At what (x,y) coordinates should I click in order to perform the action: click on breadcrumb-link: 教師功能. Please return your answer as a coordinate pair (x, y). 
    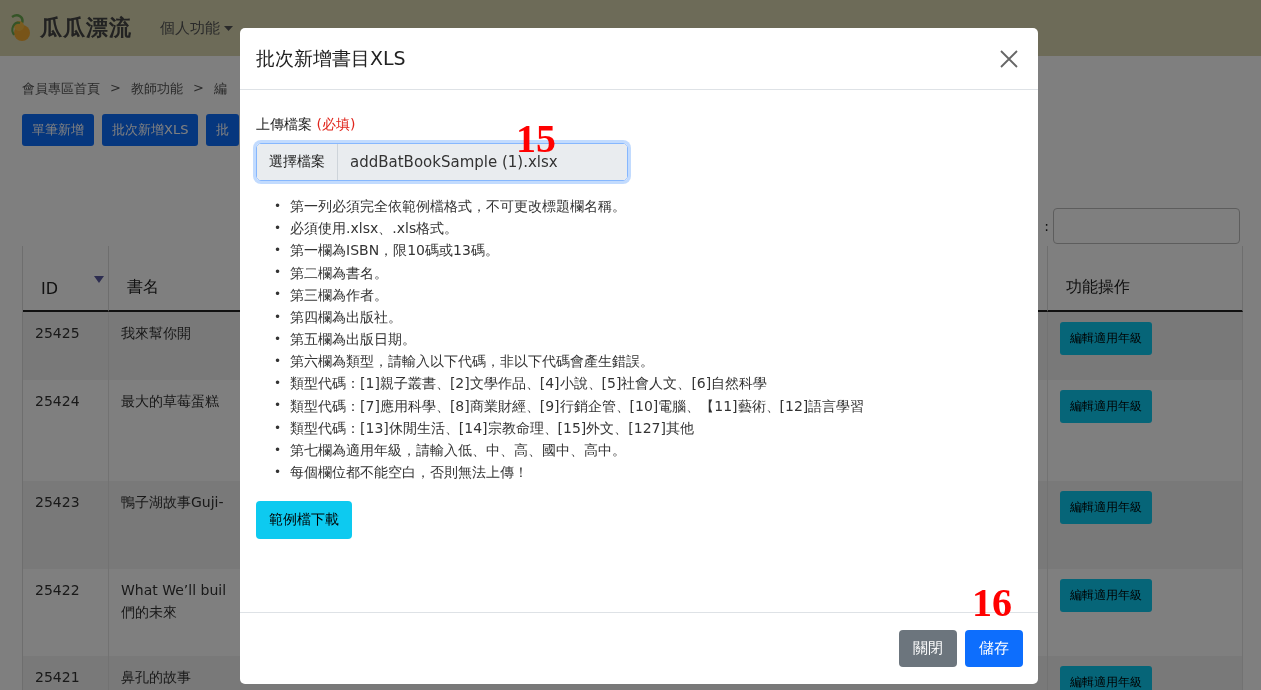
    Looking at the image, I should click on (156, 89).